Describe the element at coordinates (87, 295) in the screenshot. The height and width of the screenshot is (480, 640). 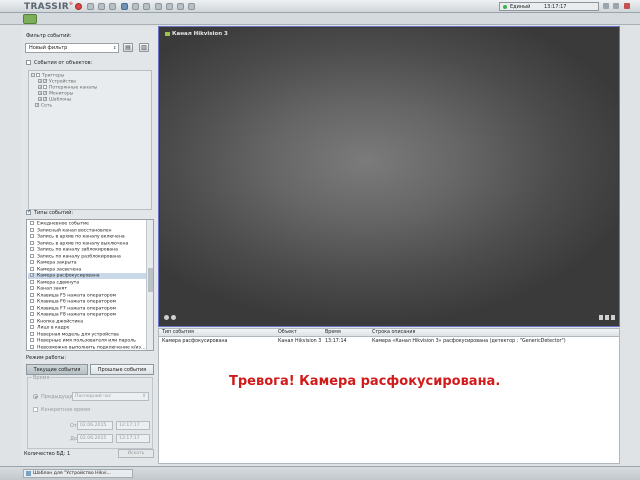
I see `list-item: Клавиша F5 нажата оператором` at that location.